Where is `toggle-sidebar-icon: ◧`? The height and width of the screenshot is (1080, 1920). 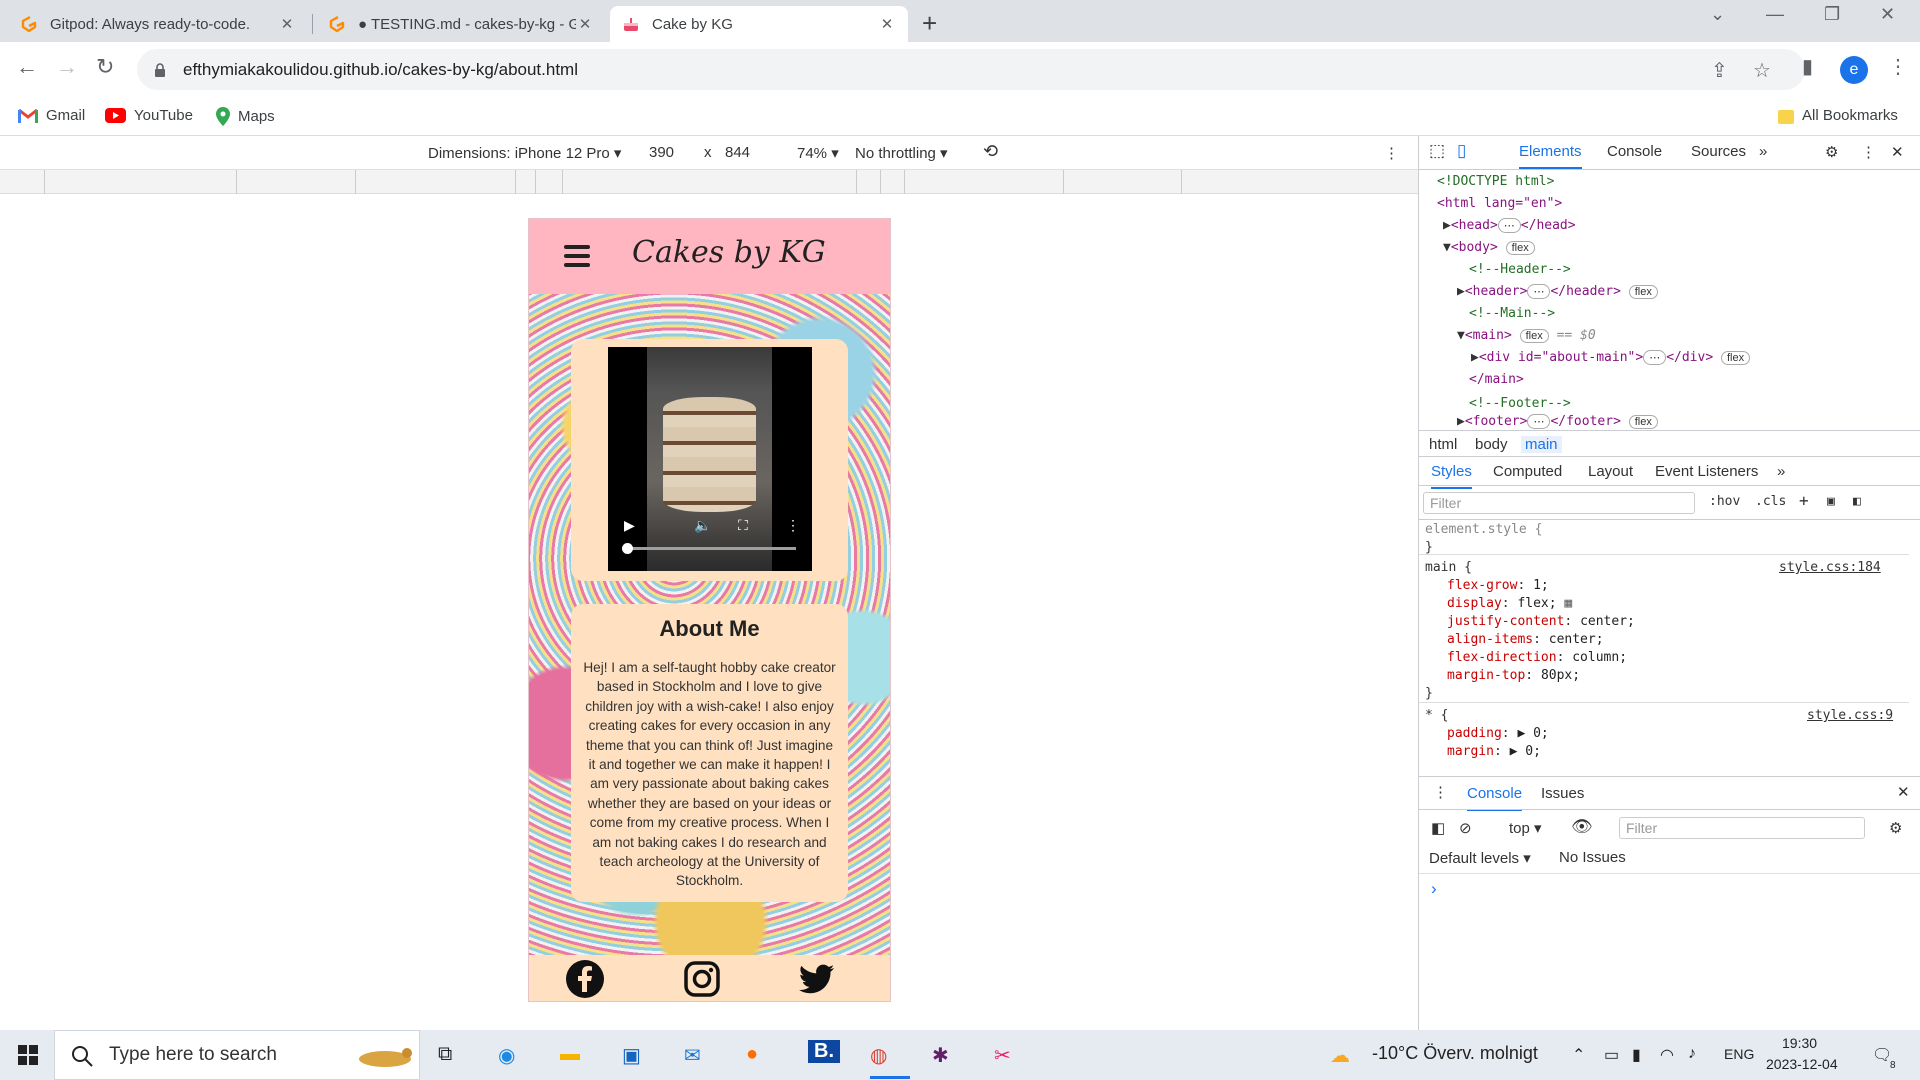 toggle-sidebar-icon: ◧ is located at coordinates (1857, 501).